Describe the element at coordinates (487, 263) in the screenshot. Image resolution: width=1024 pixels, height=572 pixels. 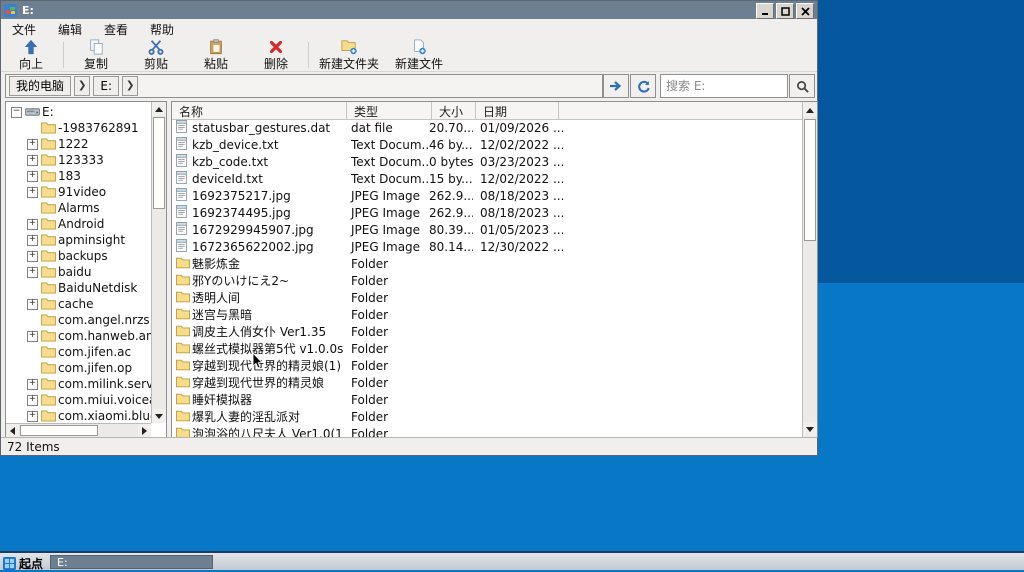
I see `file-row: 魅影炼金 Folder` at that location.